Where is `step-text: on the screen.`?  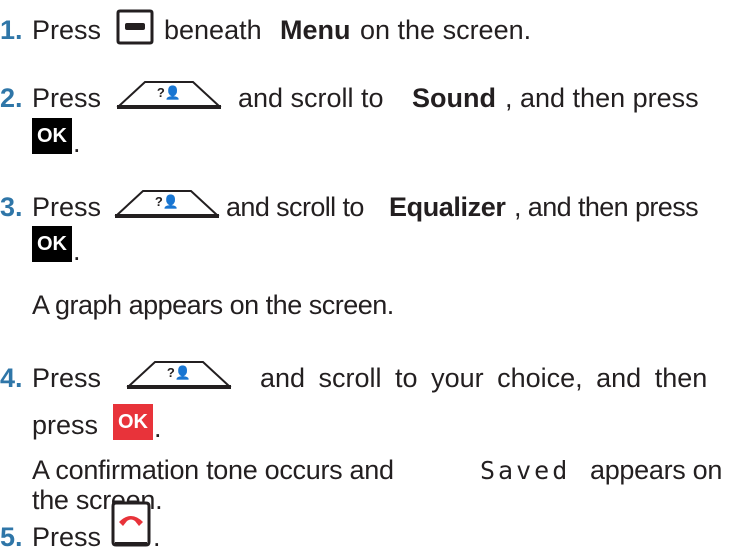 step-text: on the screen. is located at coordinates (446, 30).